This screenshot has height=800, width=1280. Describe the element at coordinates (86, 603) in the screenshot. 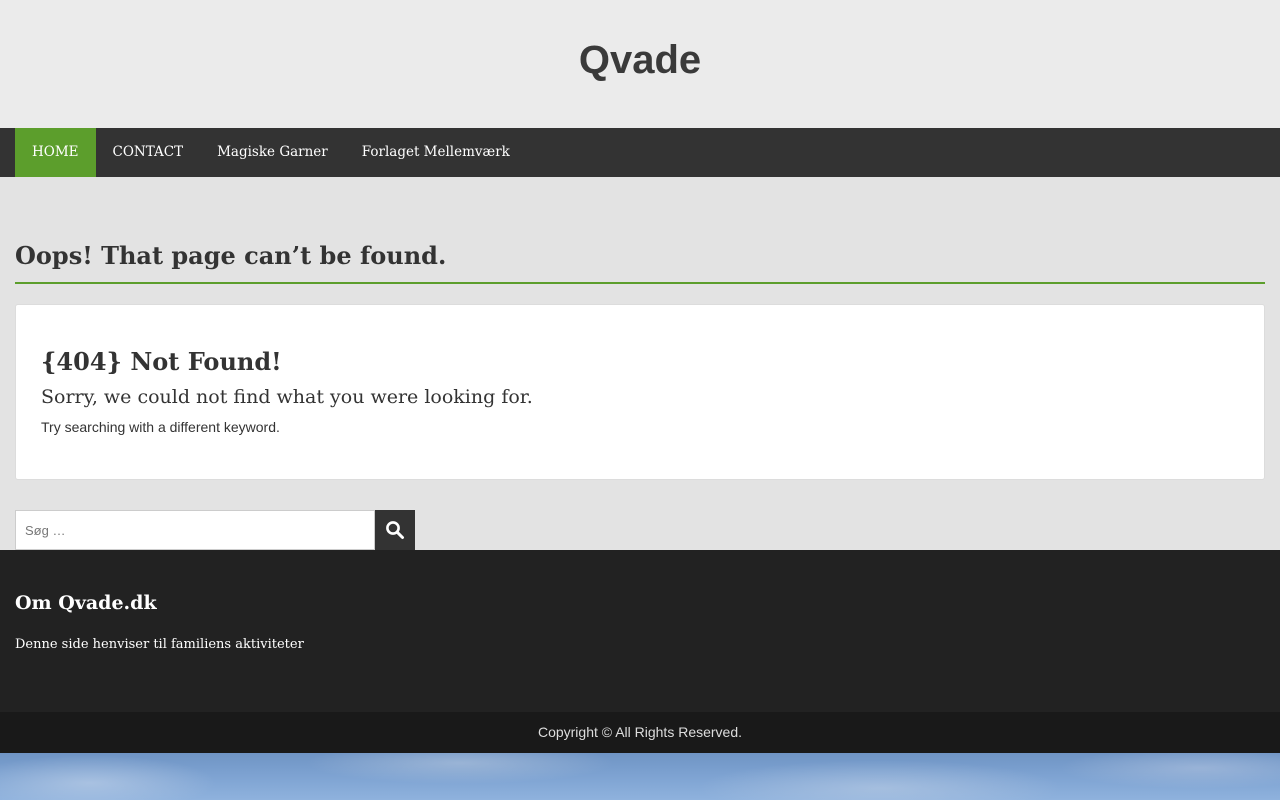

I see `footer-widget-title: Om Qvade.dk` at that location.